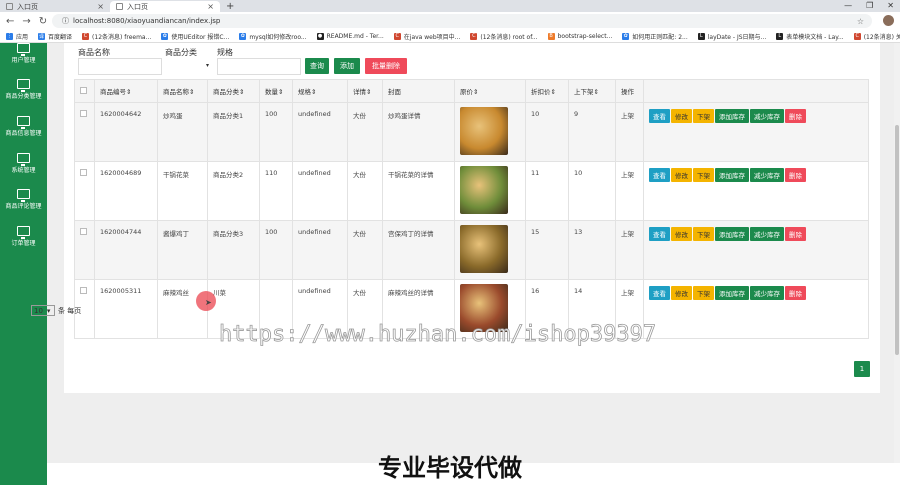 The height and width of the screenshot is (485, 900). I want to click on minimize-icon: —, so click(848, 5).